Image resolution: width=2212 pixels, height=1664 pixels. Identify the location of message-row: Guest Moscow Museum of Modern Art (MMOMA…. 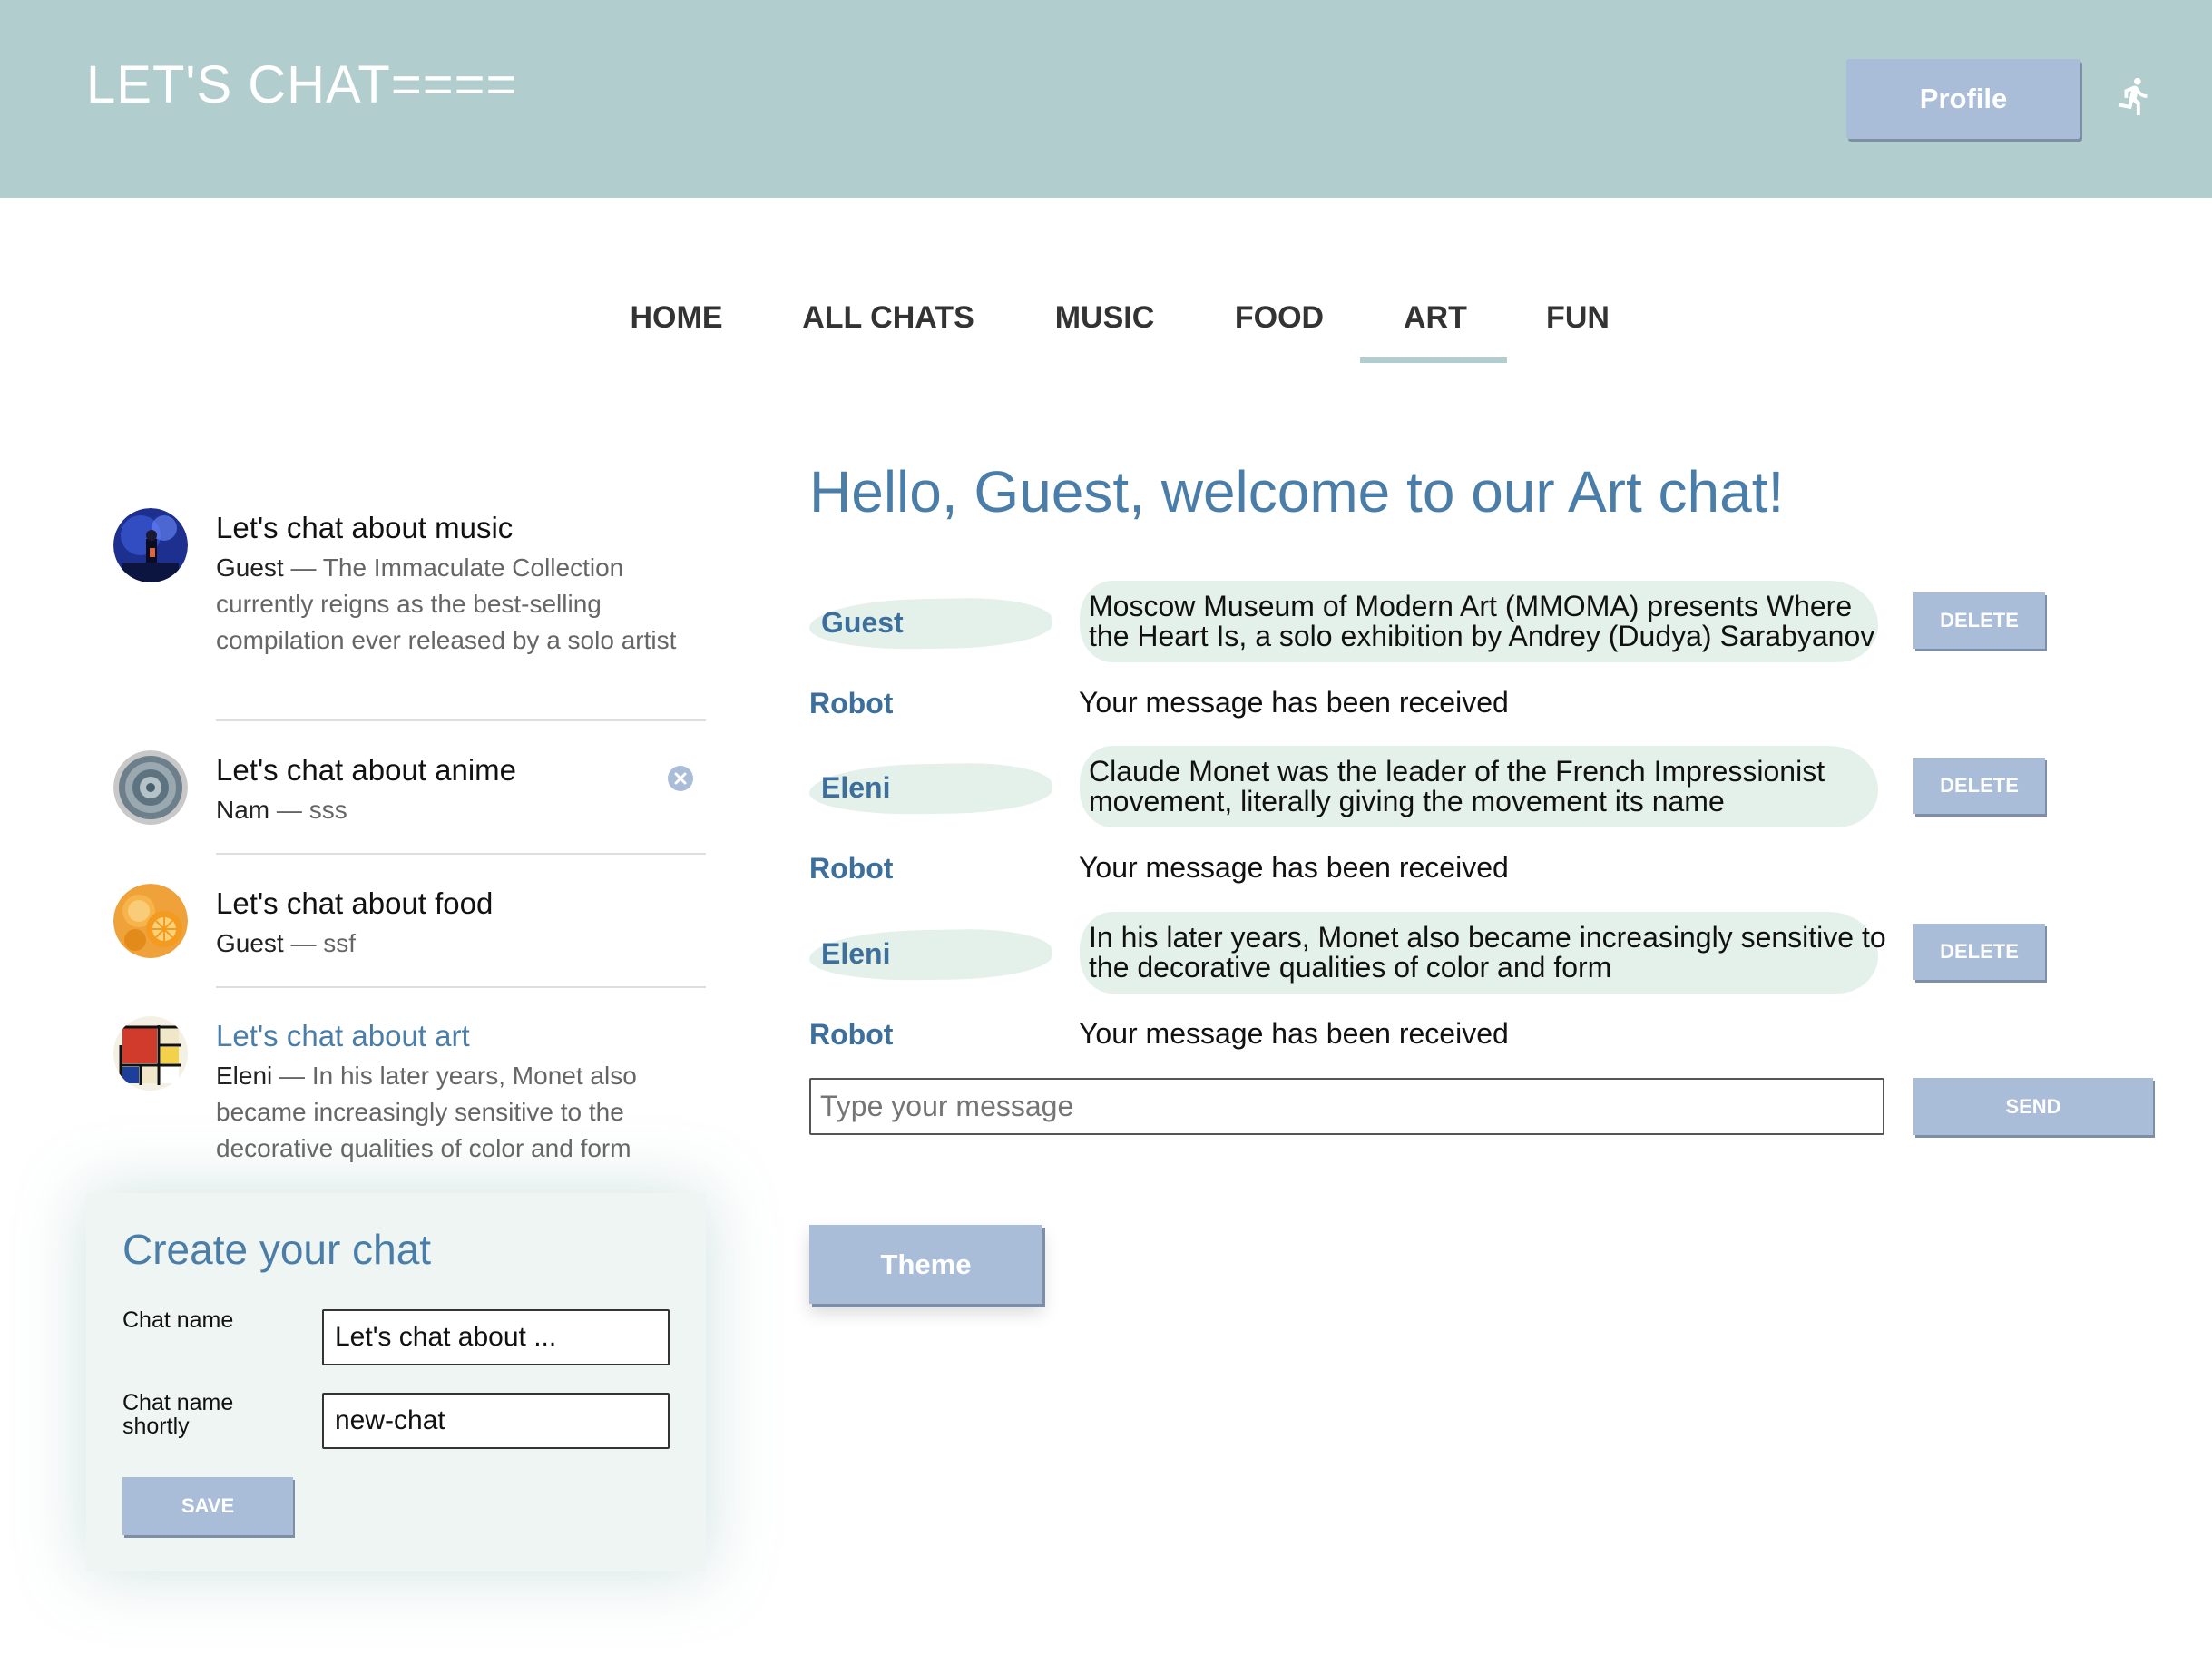
(1480, 626).